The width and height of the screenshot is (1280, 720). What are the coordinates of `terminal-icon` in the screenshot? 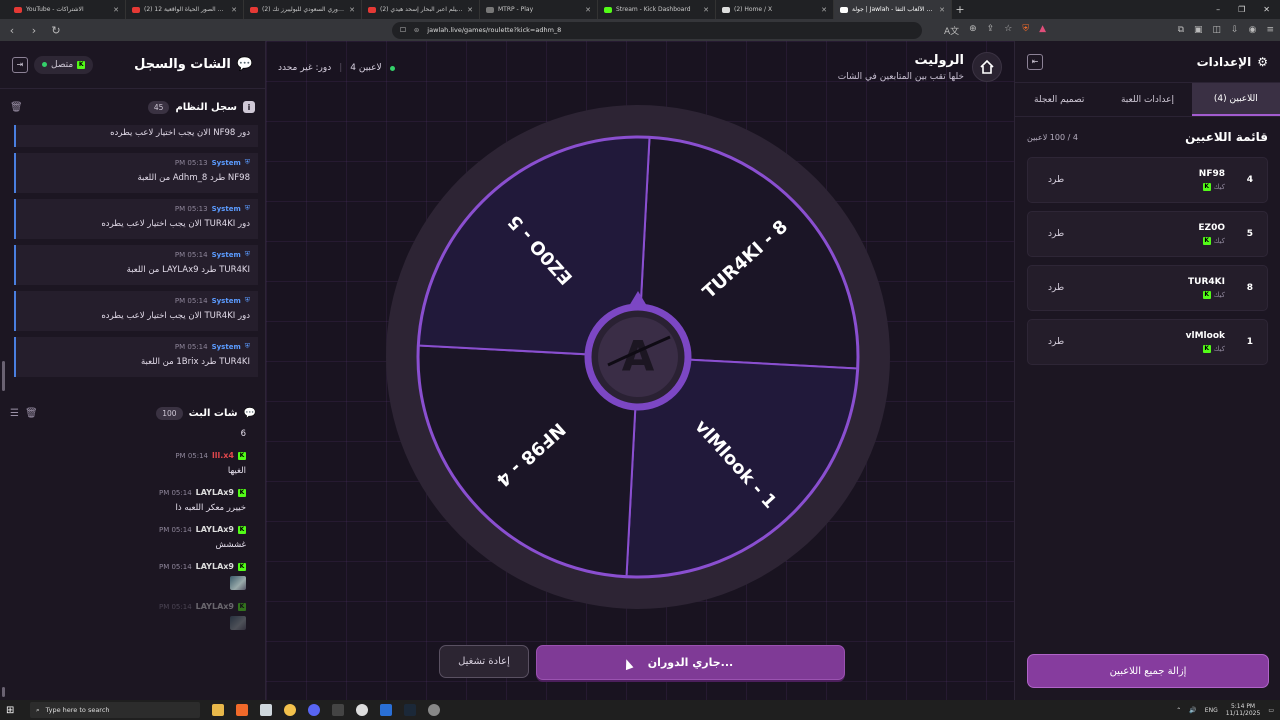 It's located at (338, 710).